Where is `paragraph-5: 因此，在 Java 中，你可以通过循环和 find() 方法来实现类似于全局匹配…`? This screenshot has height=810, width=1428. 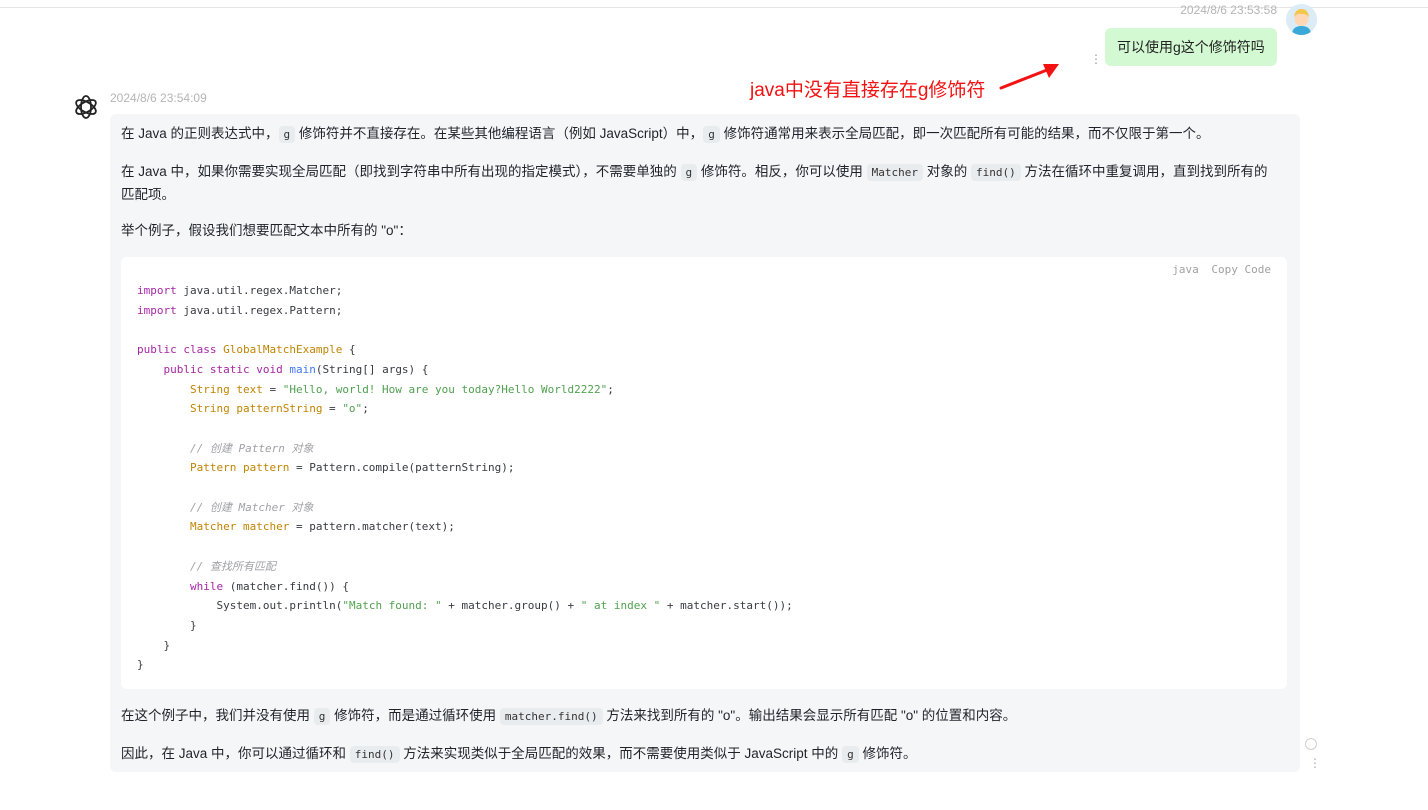
paragraph-5: 因此，在 Java 中，你可以通过循环和 find() 方法来实现类似于全局匹配… is located at coordinates (701, 754).